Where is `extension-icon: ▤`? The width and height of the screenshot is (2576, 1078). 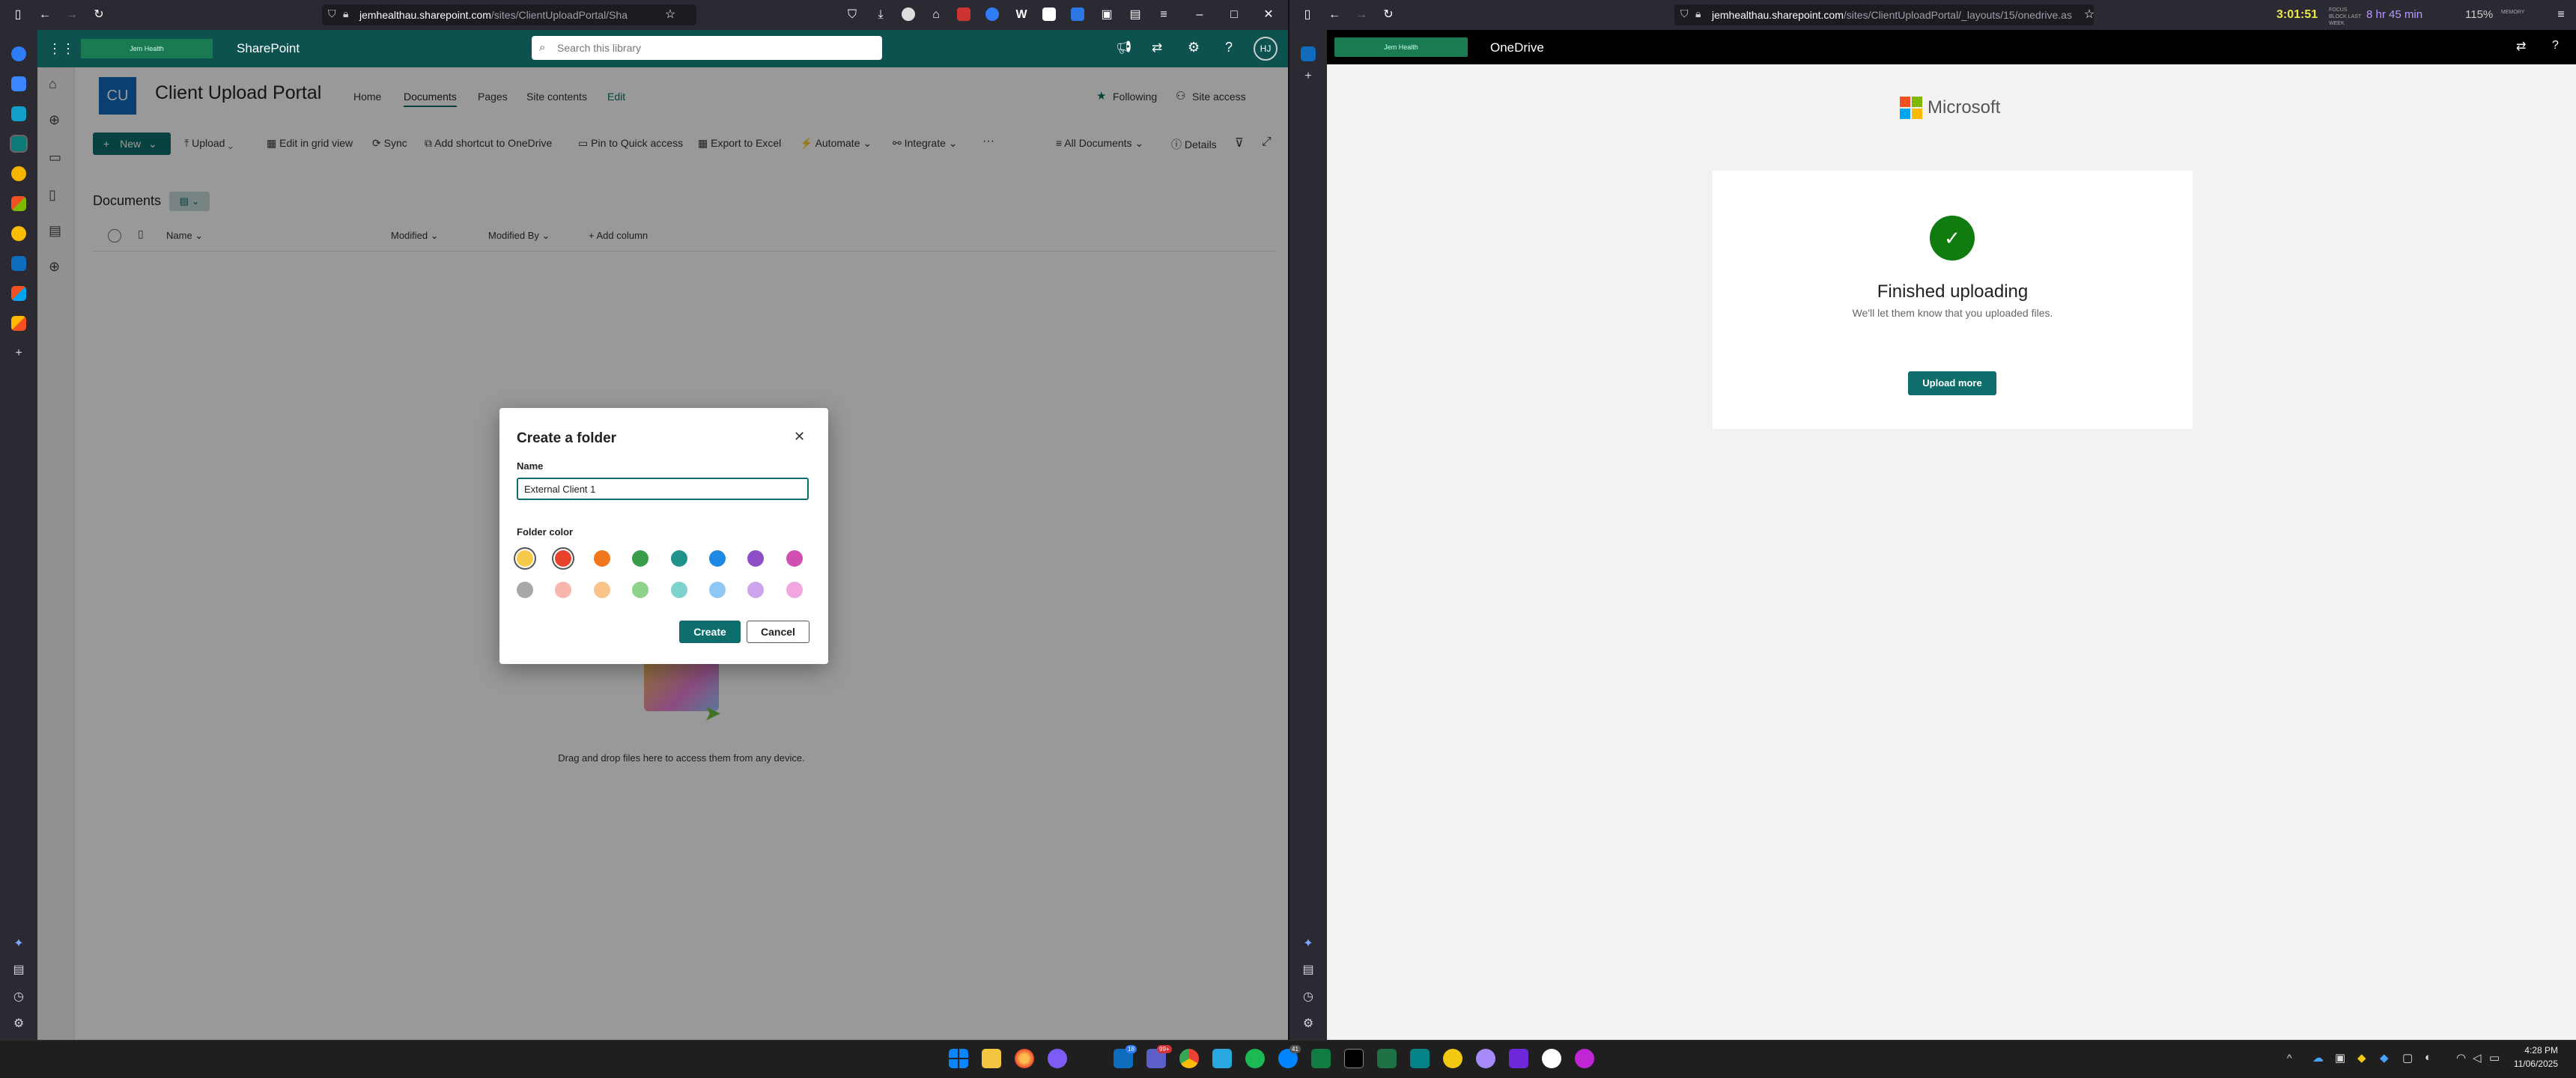 extension-icon: ▤ is located at coordinates (1135, 14).